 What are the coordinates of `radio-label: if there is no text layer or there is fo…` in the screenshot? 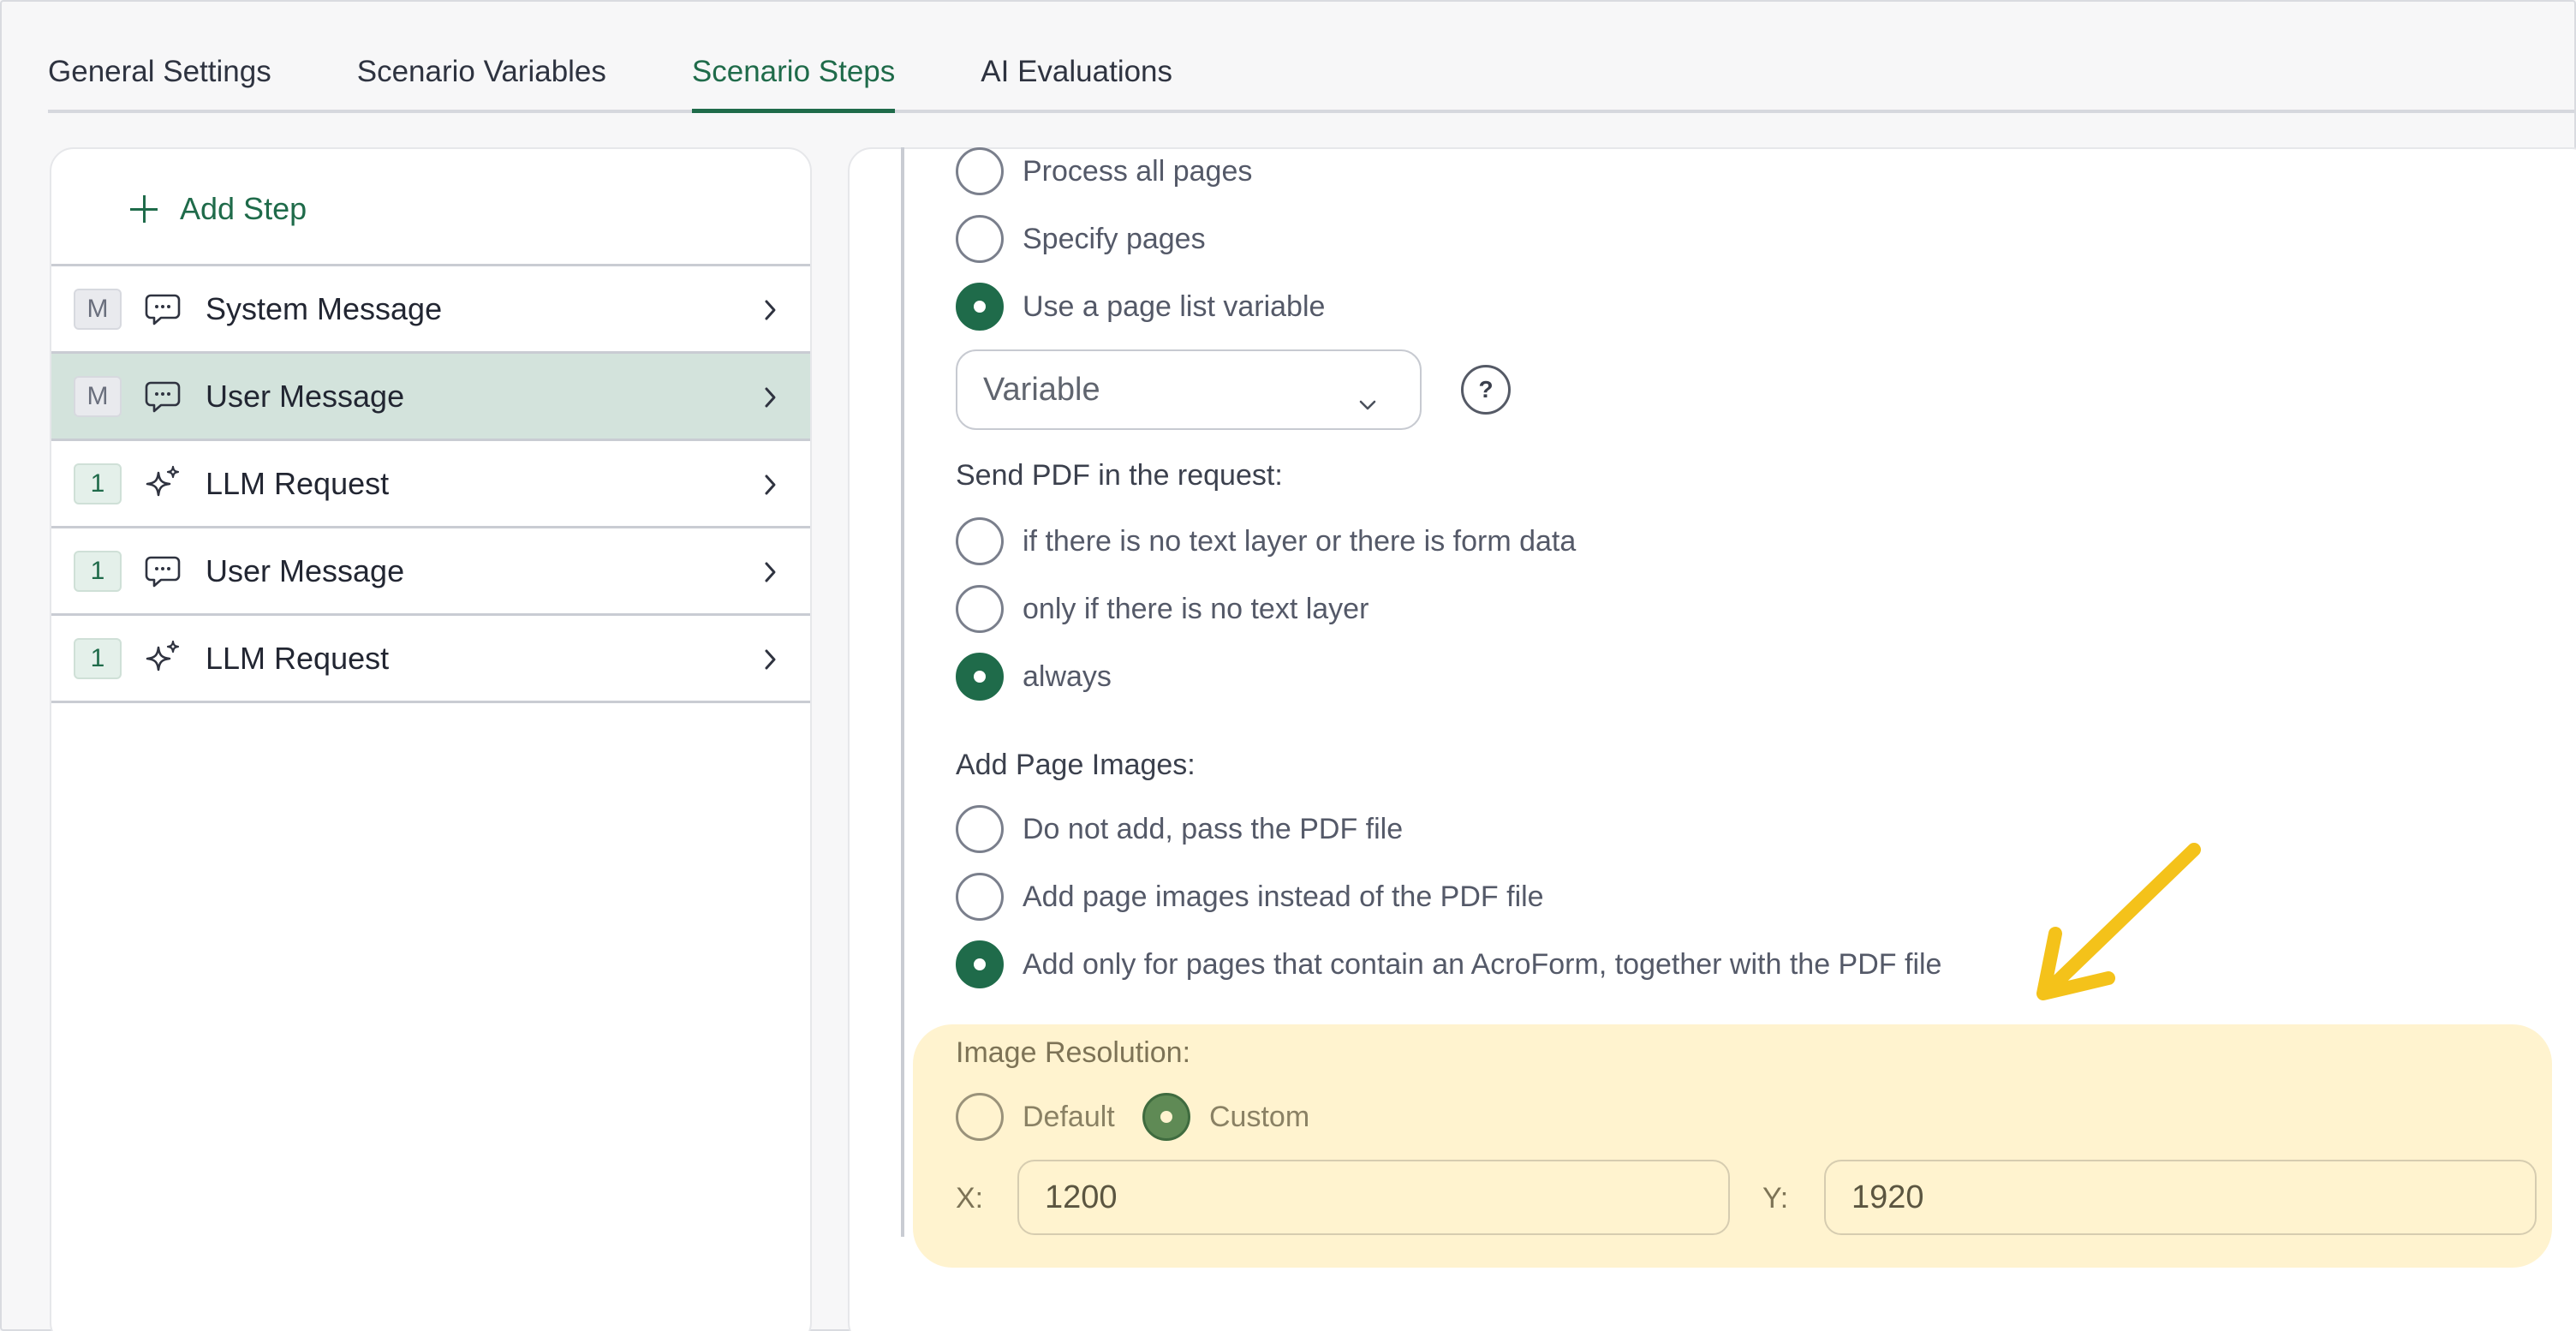 It's located at (1300, 541).